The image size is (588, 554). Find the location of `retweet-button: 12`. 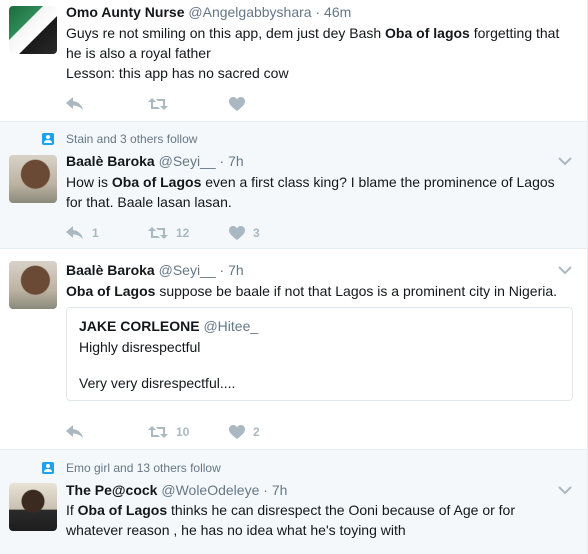

retweet-button: 12 is located at coordinates (168, 233).